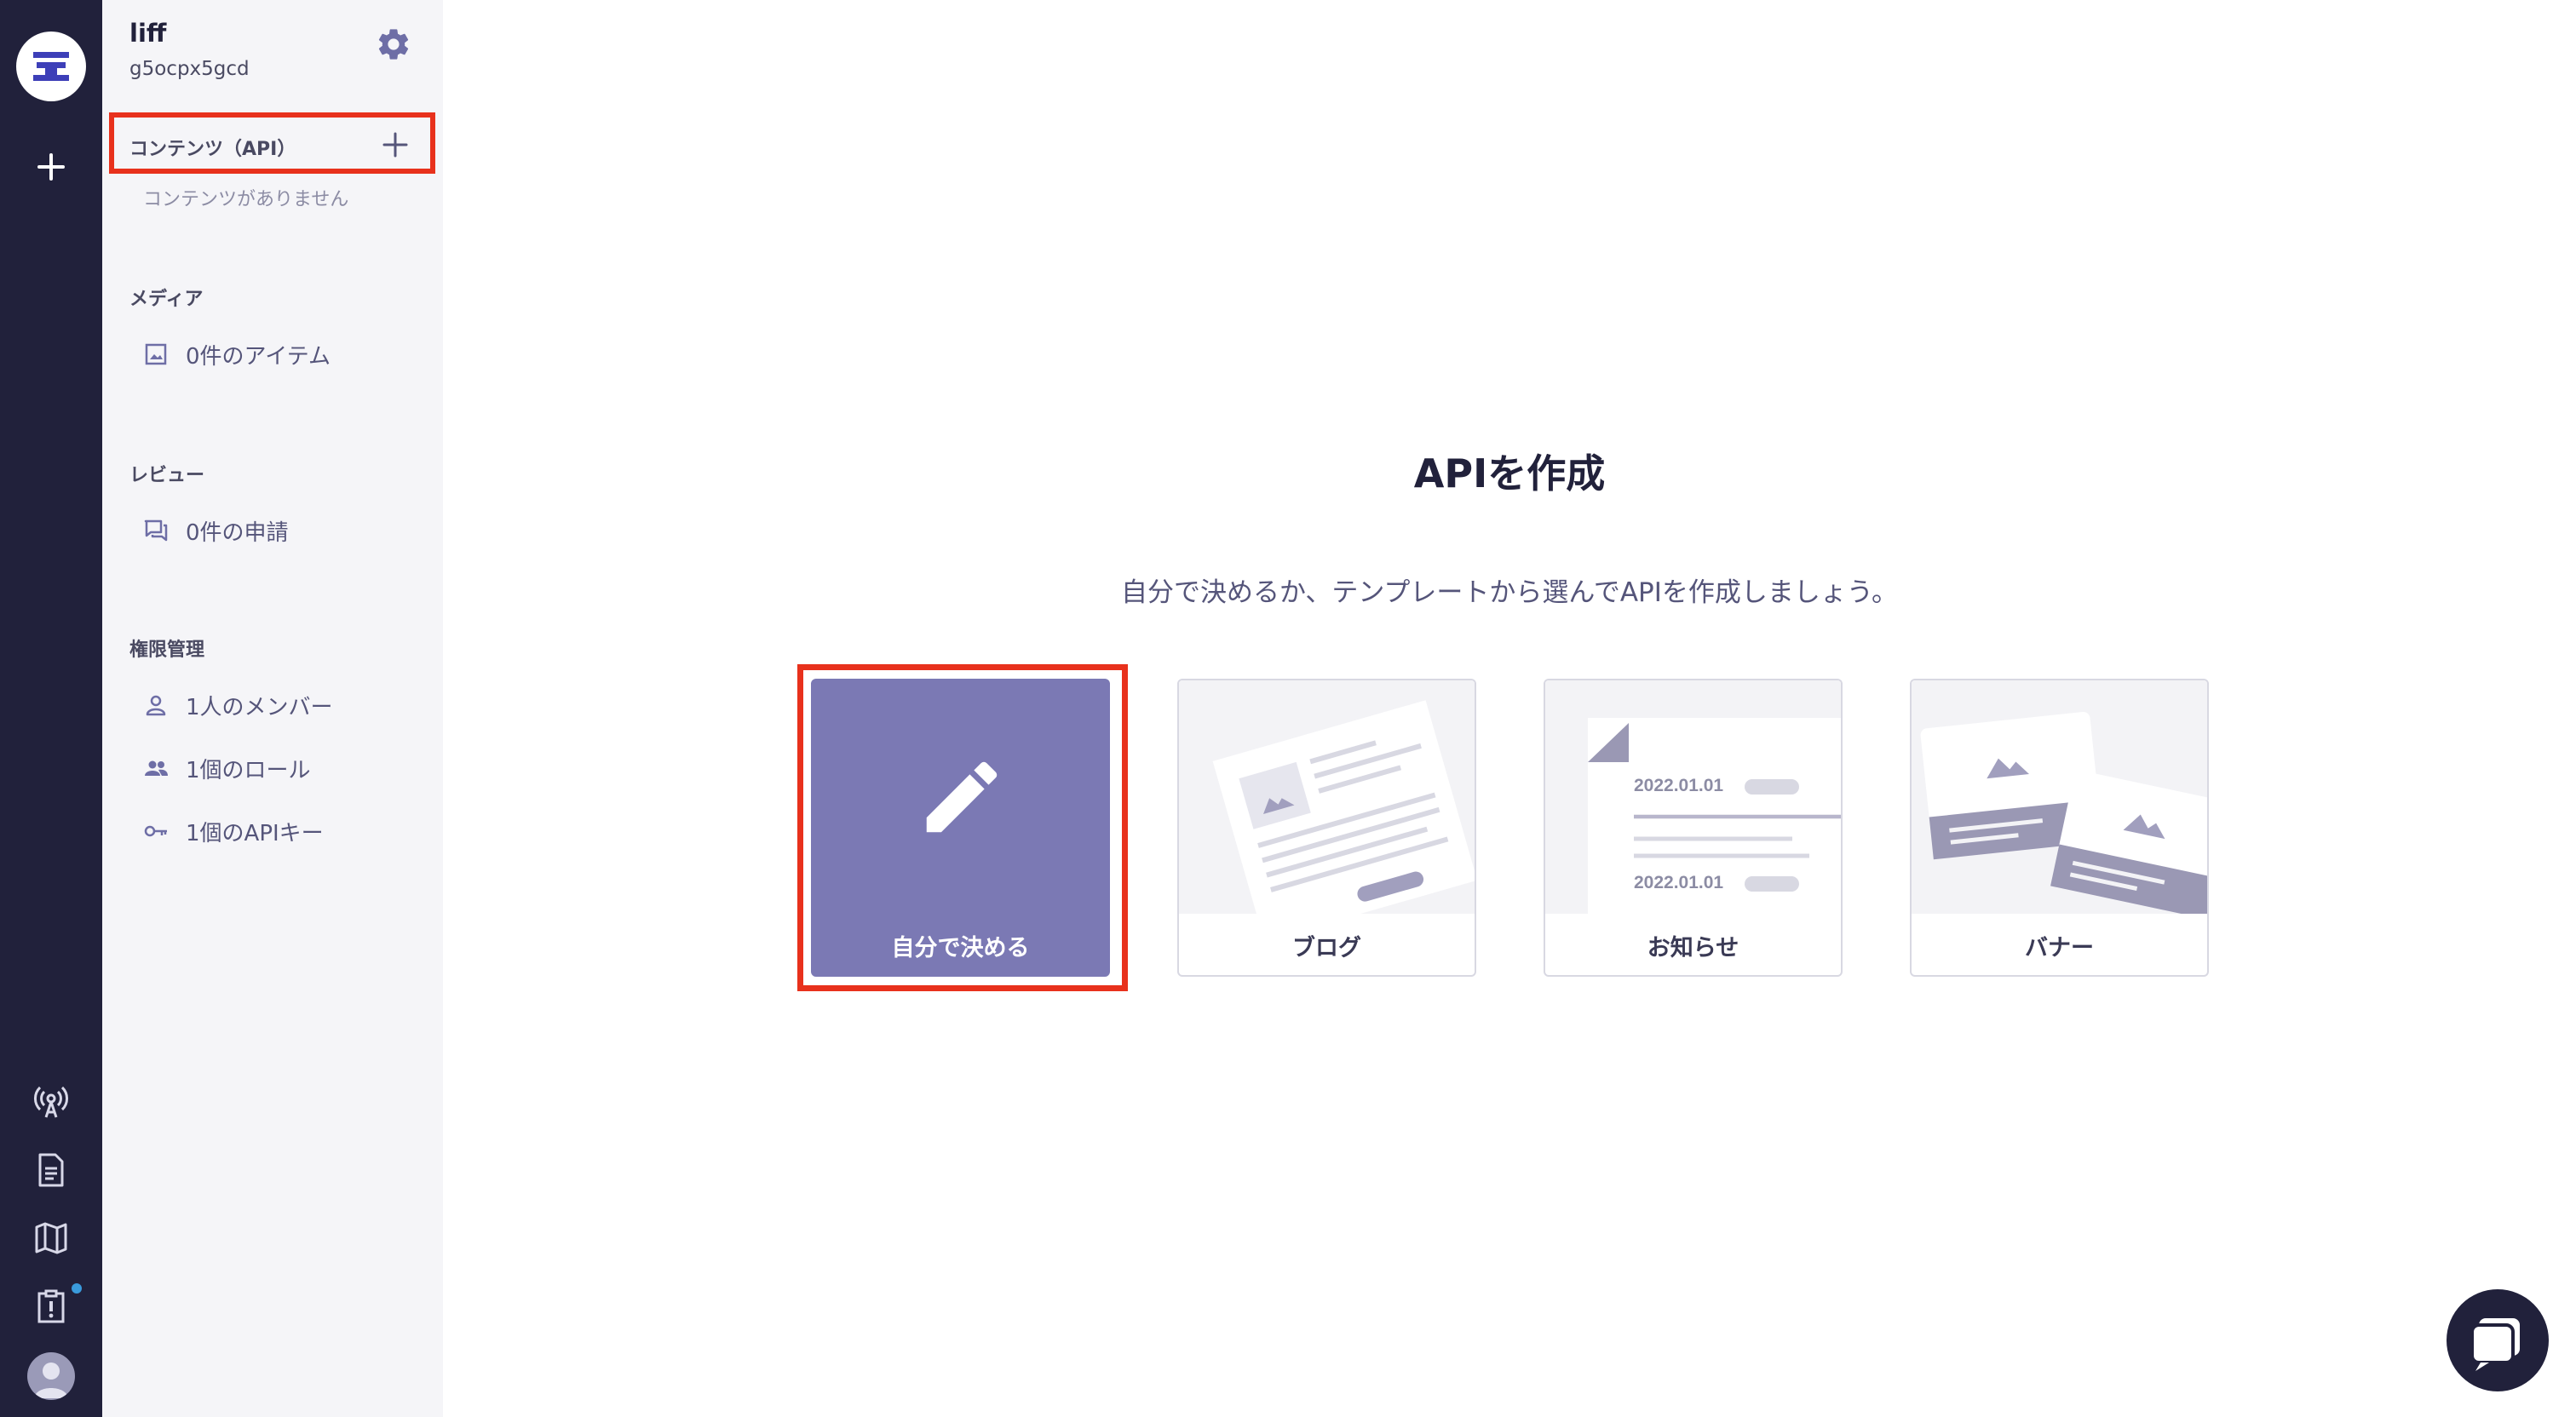 This screenshot has height=1417, width=2576. What do you see at coordinates (238, 532) in the screenshot?
I see `sidebar-item-label: 0件の申請` at bounding box center [238, 532].